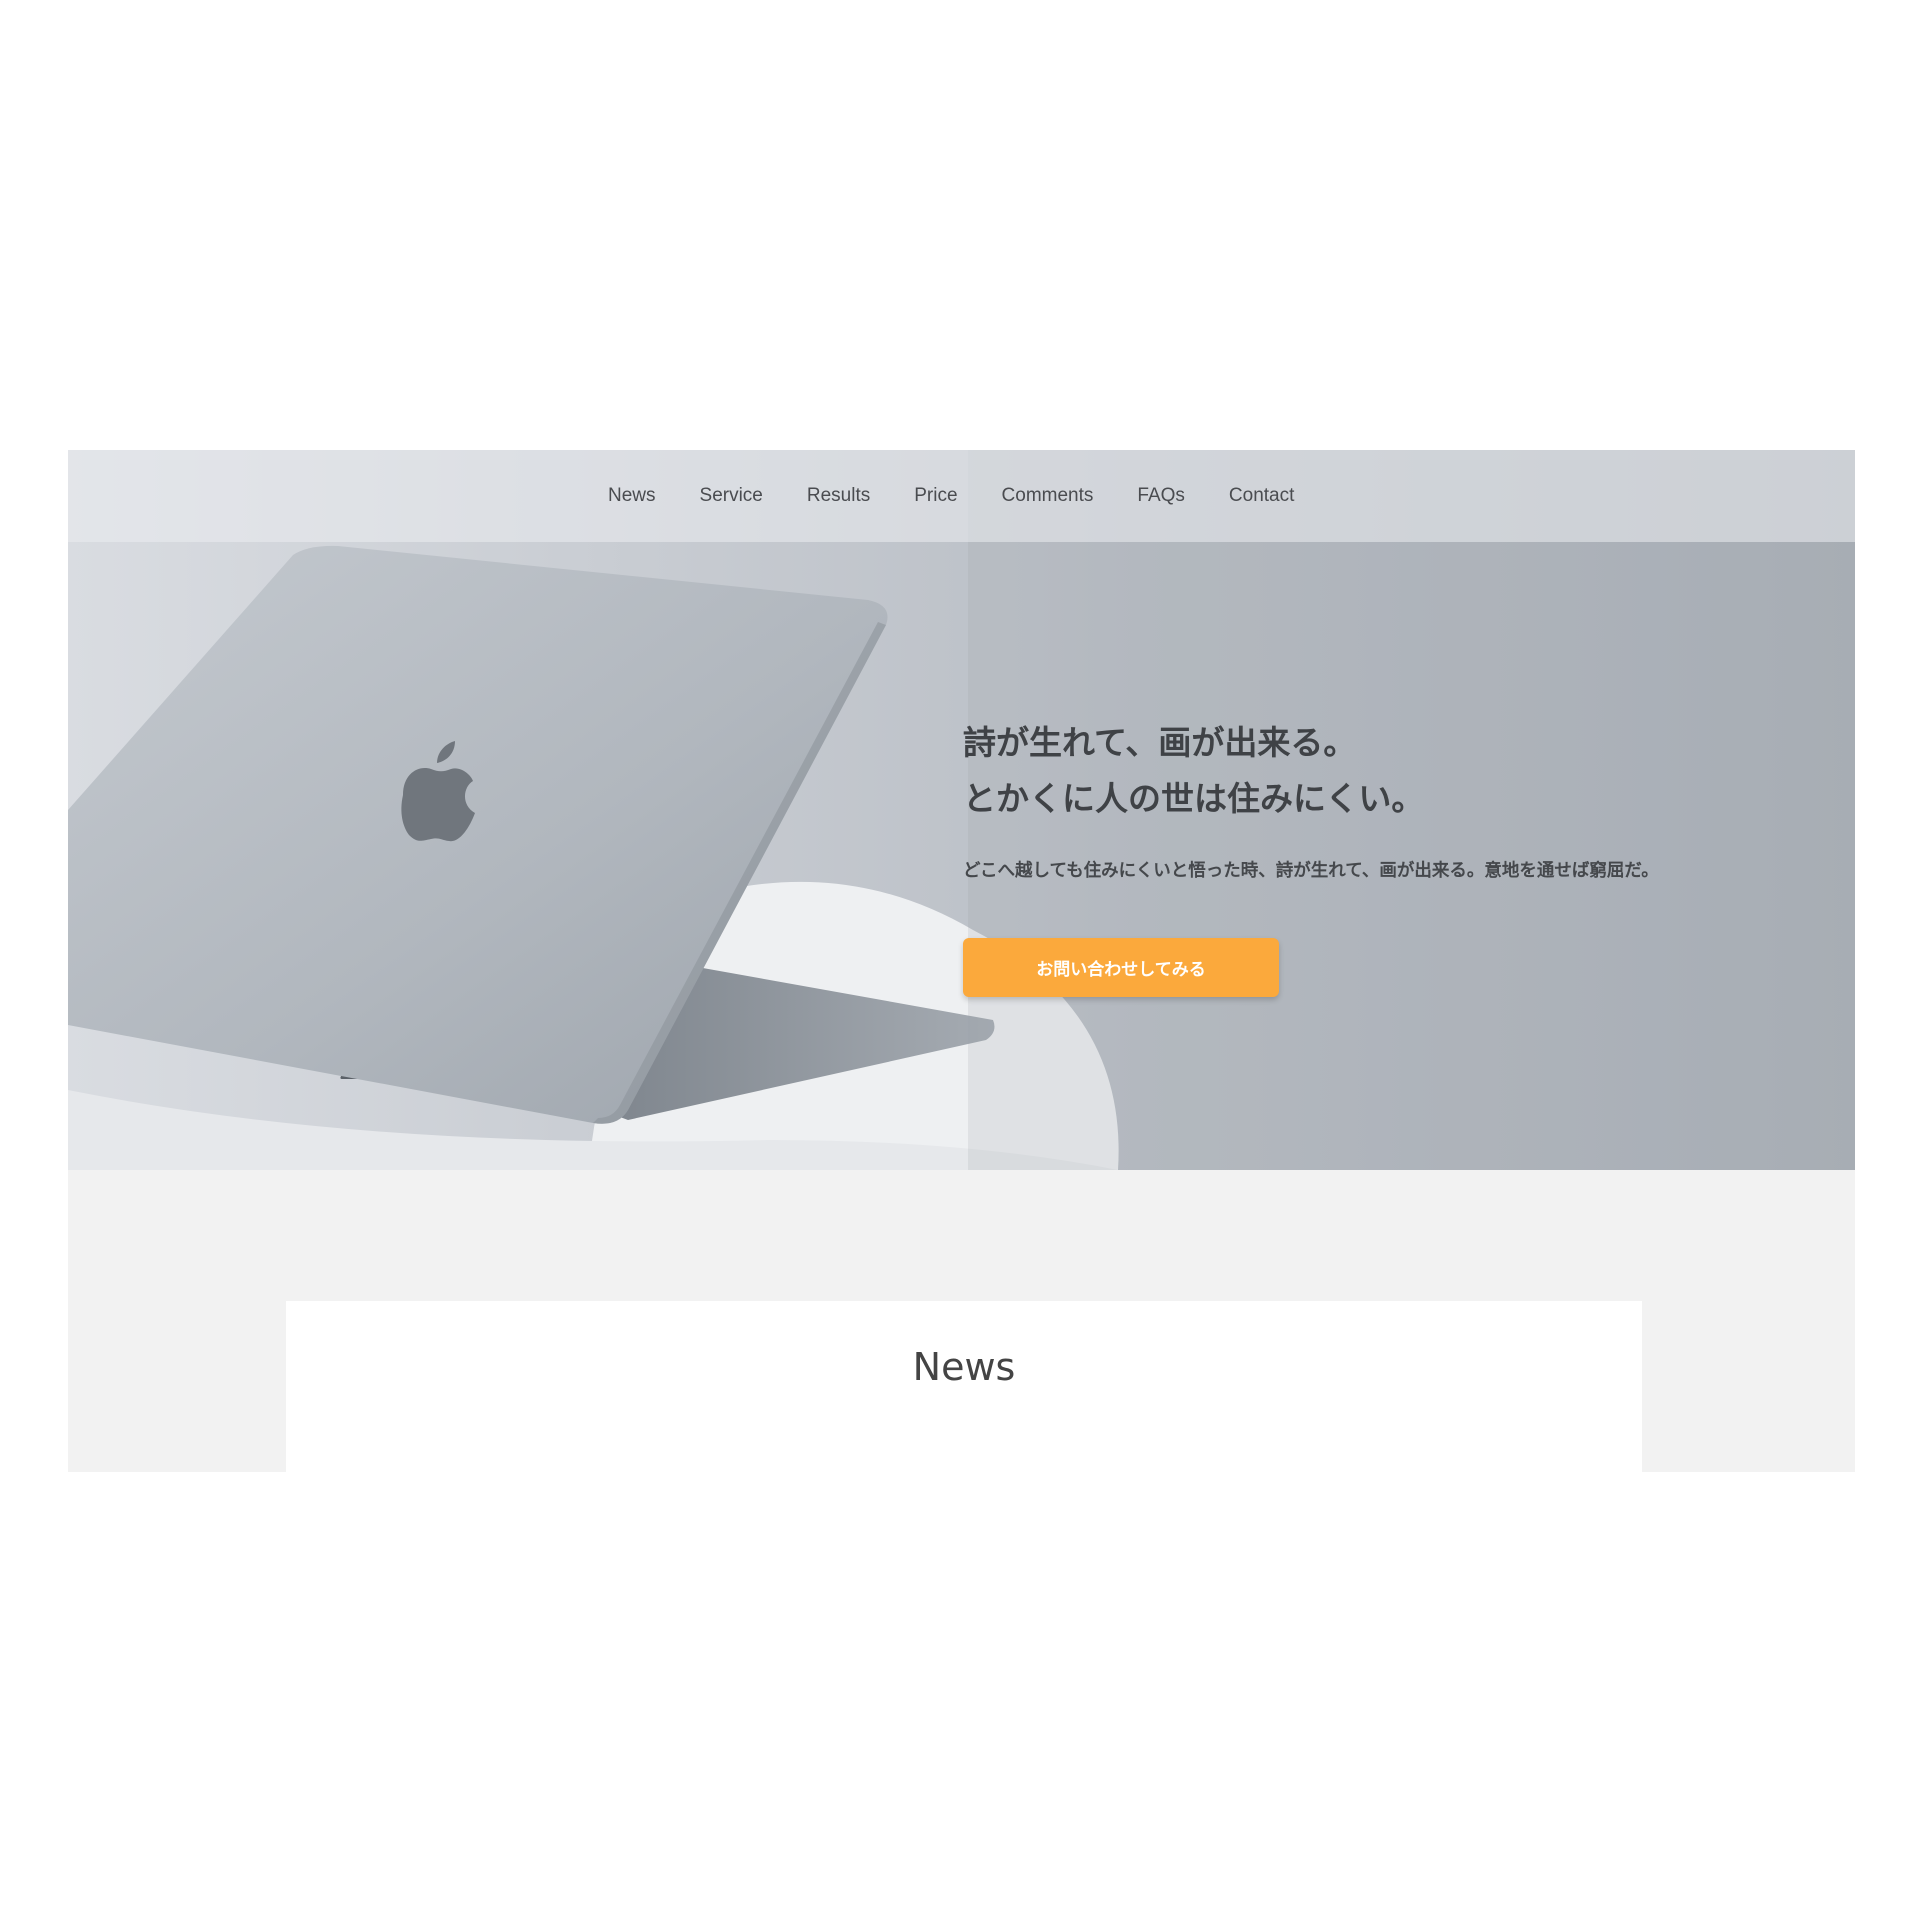 The height and width of the screenshot is (1917, 1917). I want to click on nav-link-contact: Contact, so click(1261, 496).